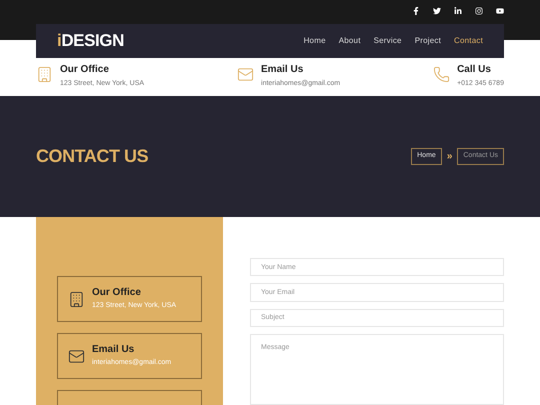  I want to click on card-title: Email Us, so click(114, 349).